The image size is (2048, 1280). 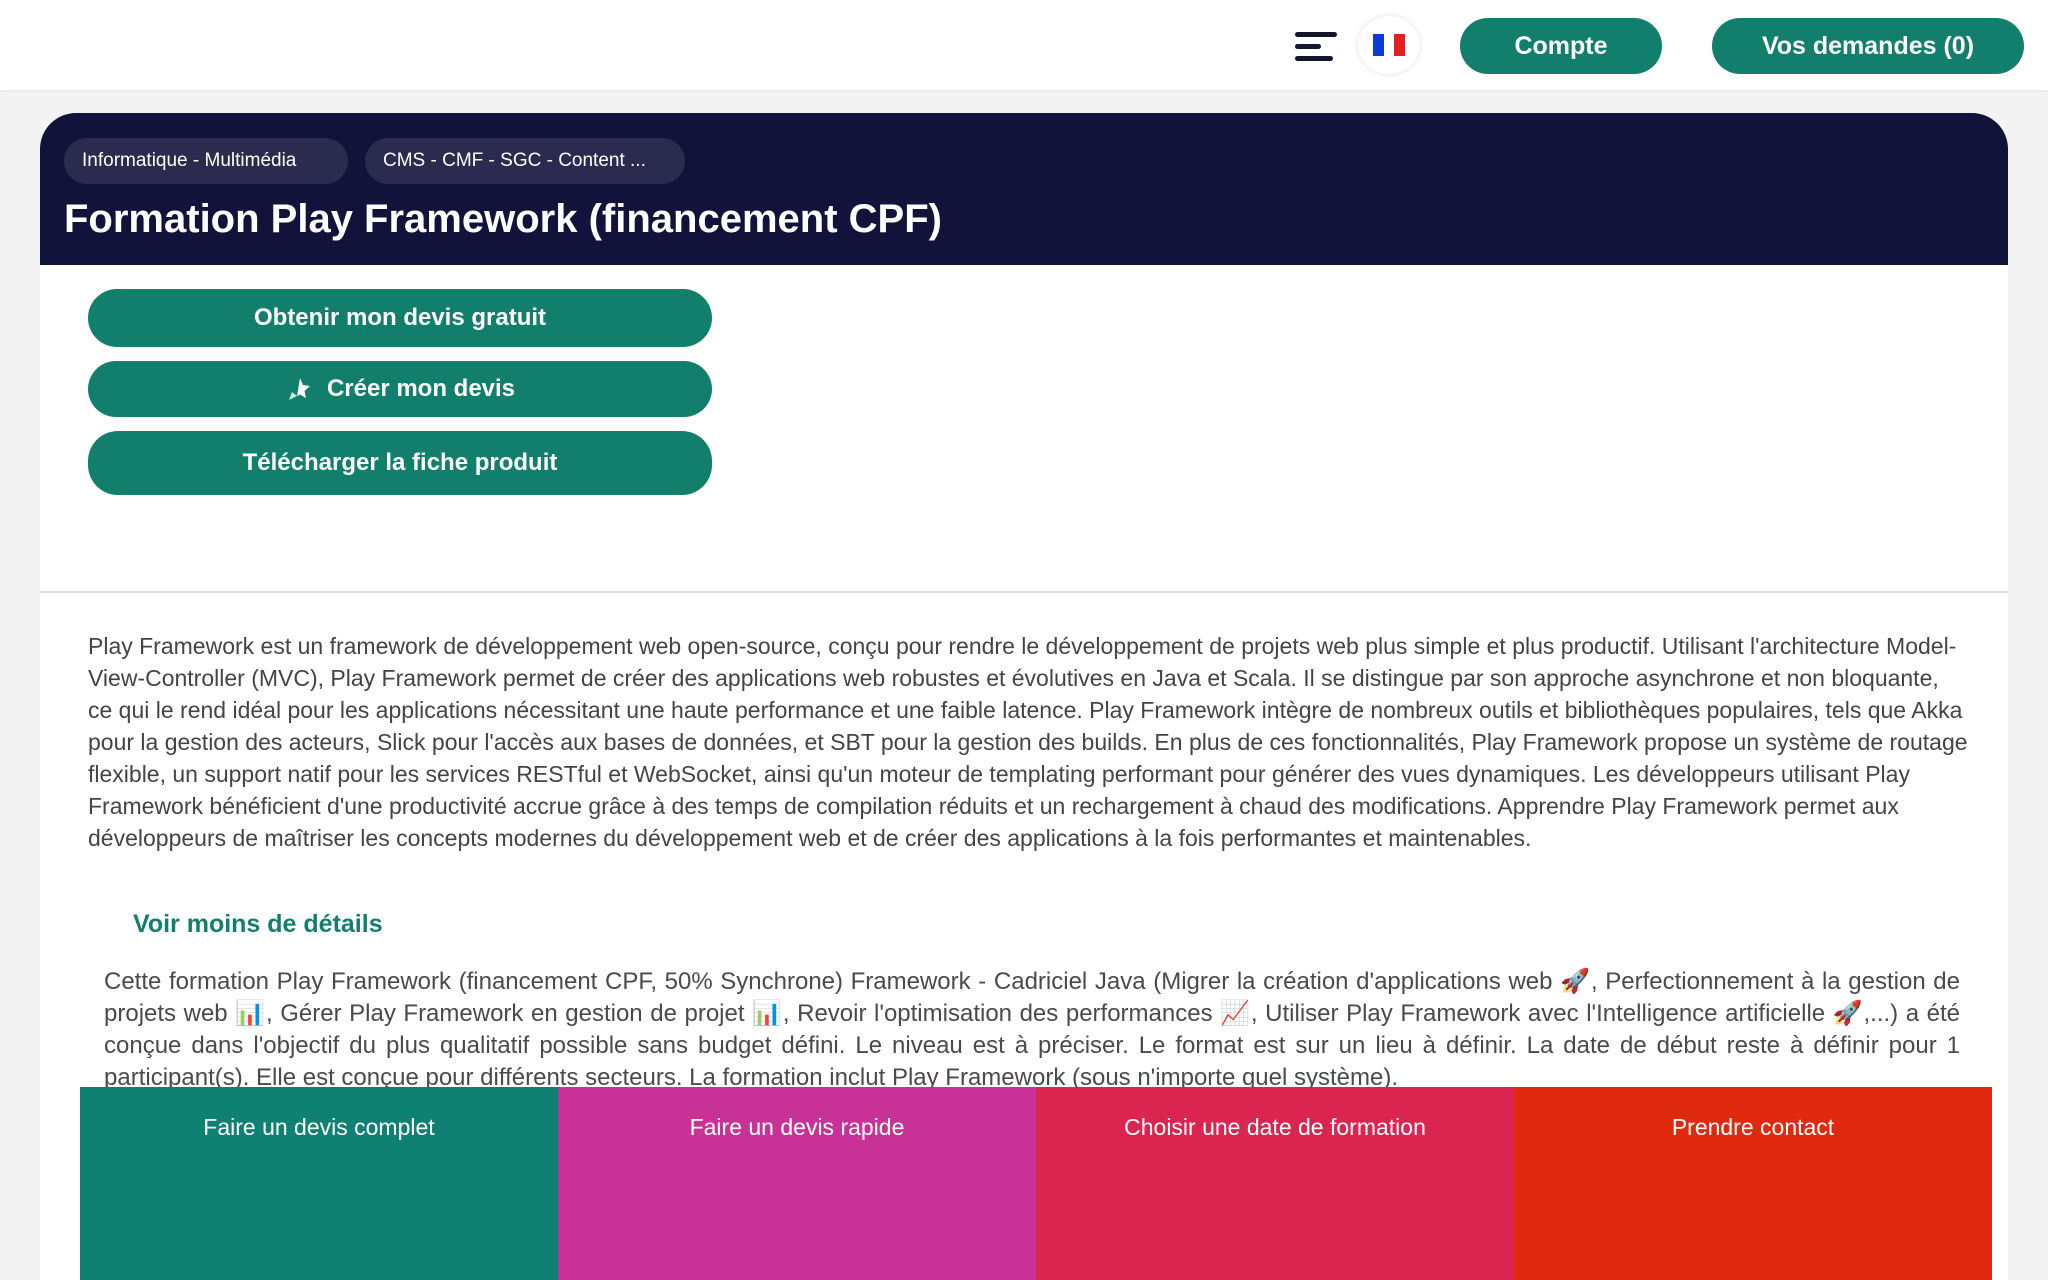 I want to click on quick-quote-cta: Faire un devis rapide, so click(x=797, y=1183).